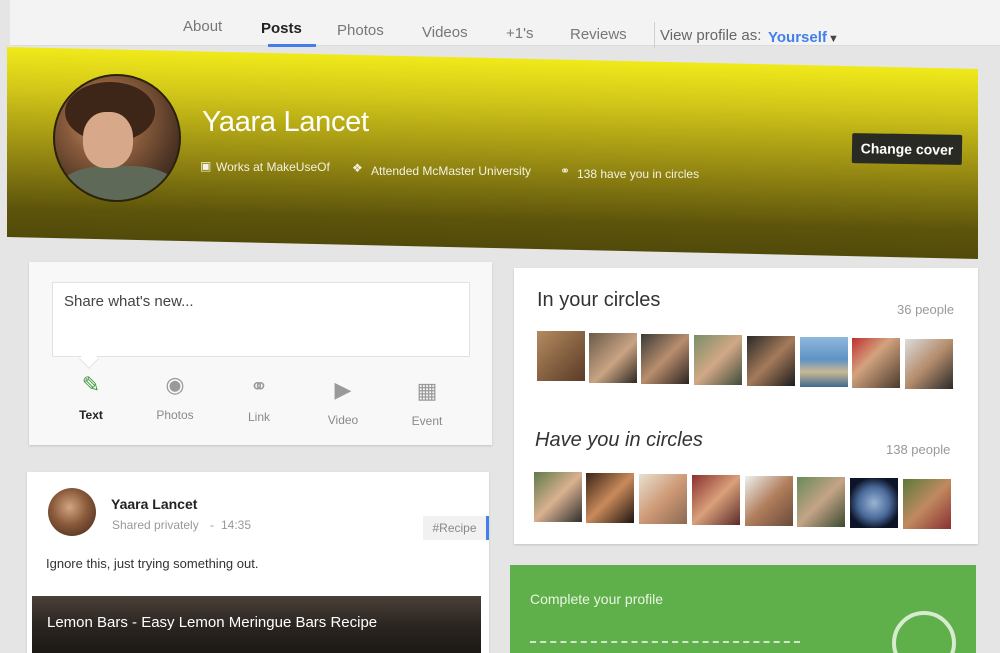  I want to click on share-link-button: ⚭ Link, so click(259, 398).